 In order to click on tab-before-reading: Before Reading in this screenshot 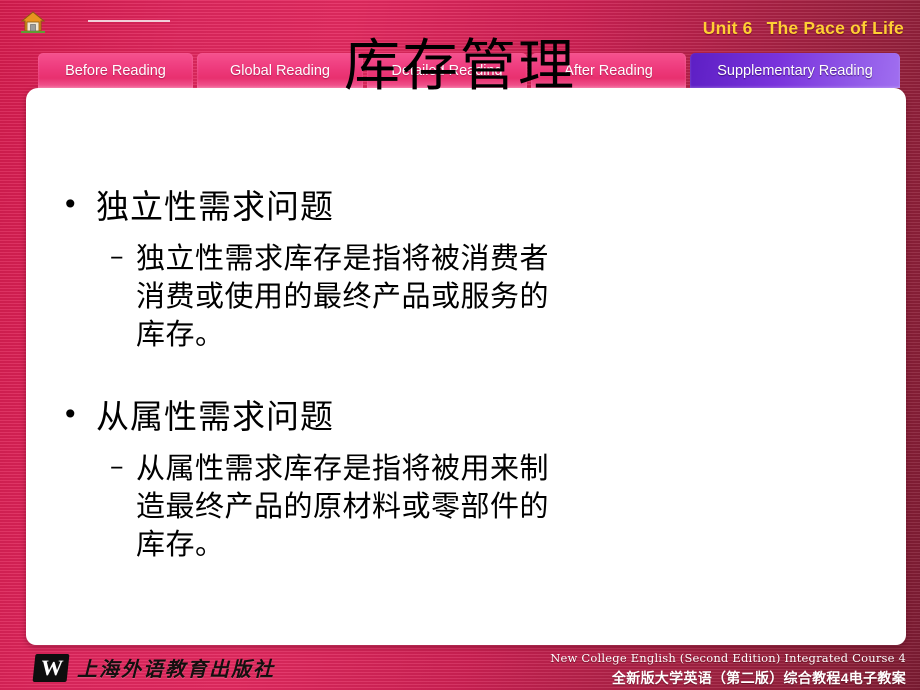, I will do `click(115, 70)`.